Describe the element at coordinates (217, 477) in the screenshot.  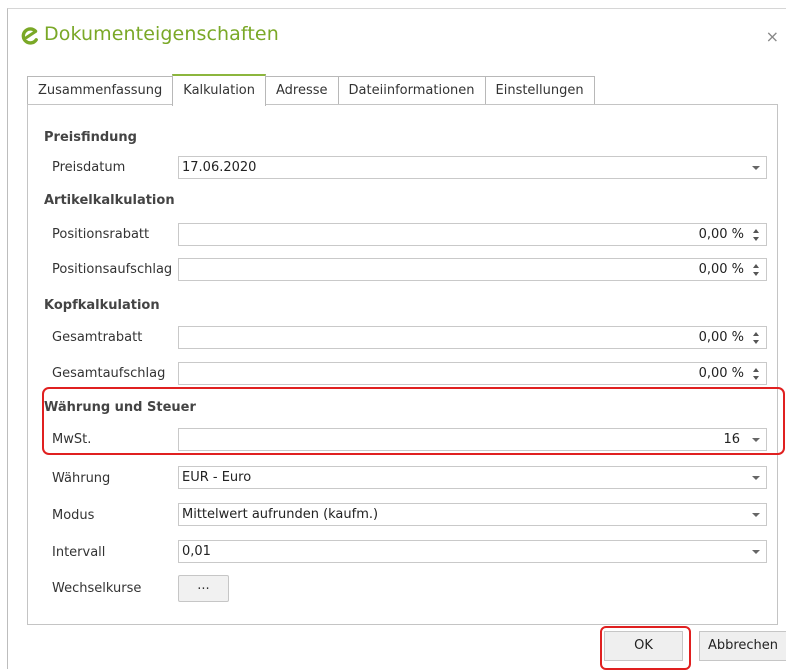
I see `waehrung-value: EUR - Euro` at that location.